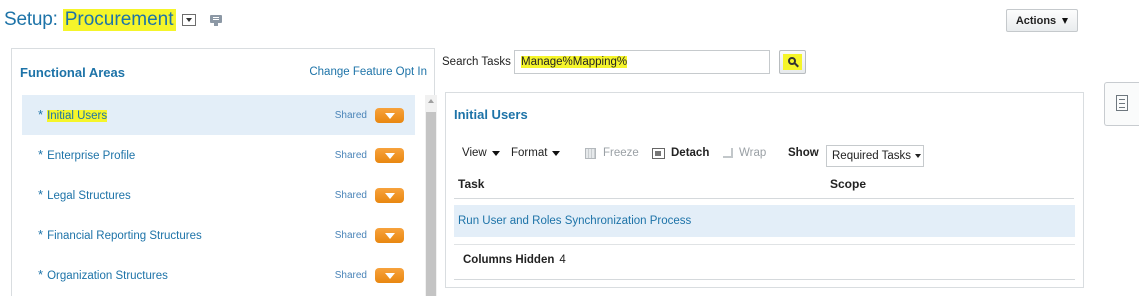 Image resolution: width=1141 pixels, height=296 pixels. I want to click on list-item: * Enterprise Profile Shared, so click(218, 155).